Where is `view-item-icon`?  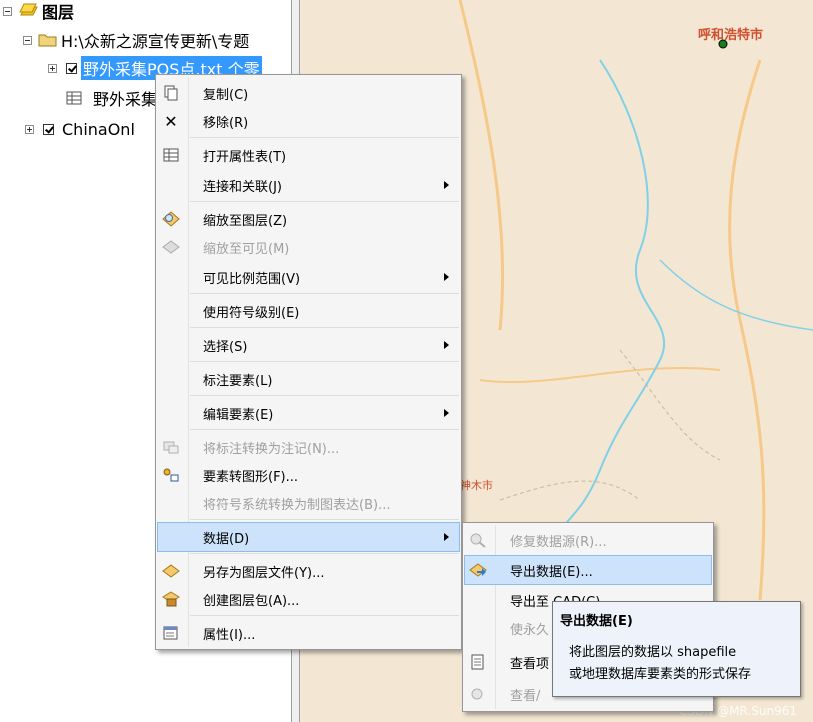 view-item-icon is located at coordinates (478, 662).